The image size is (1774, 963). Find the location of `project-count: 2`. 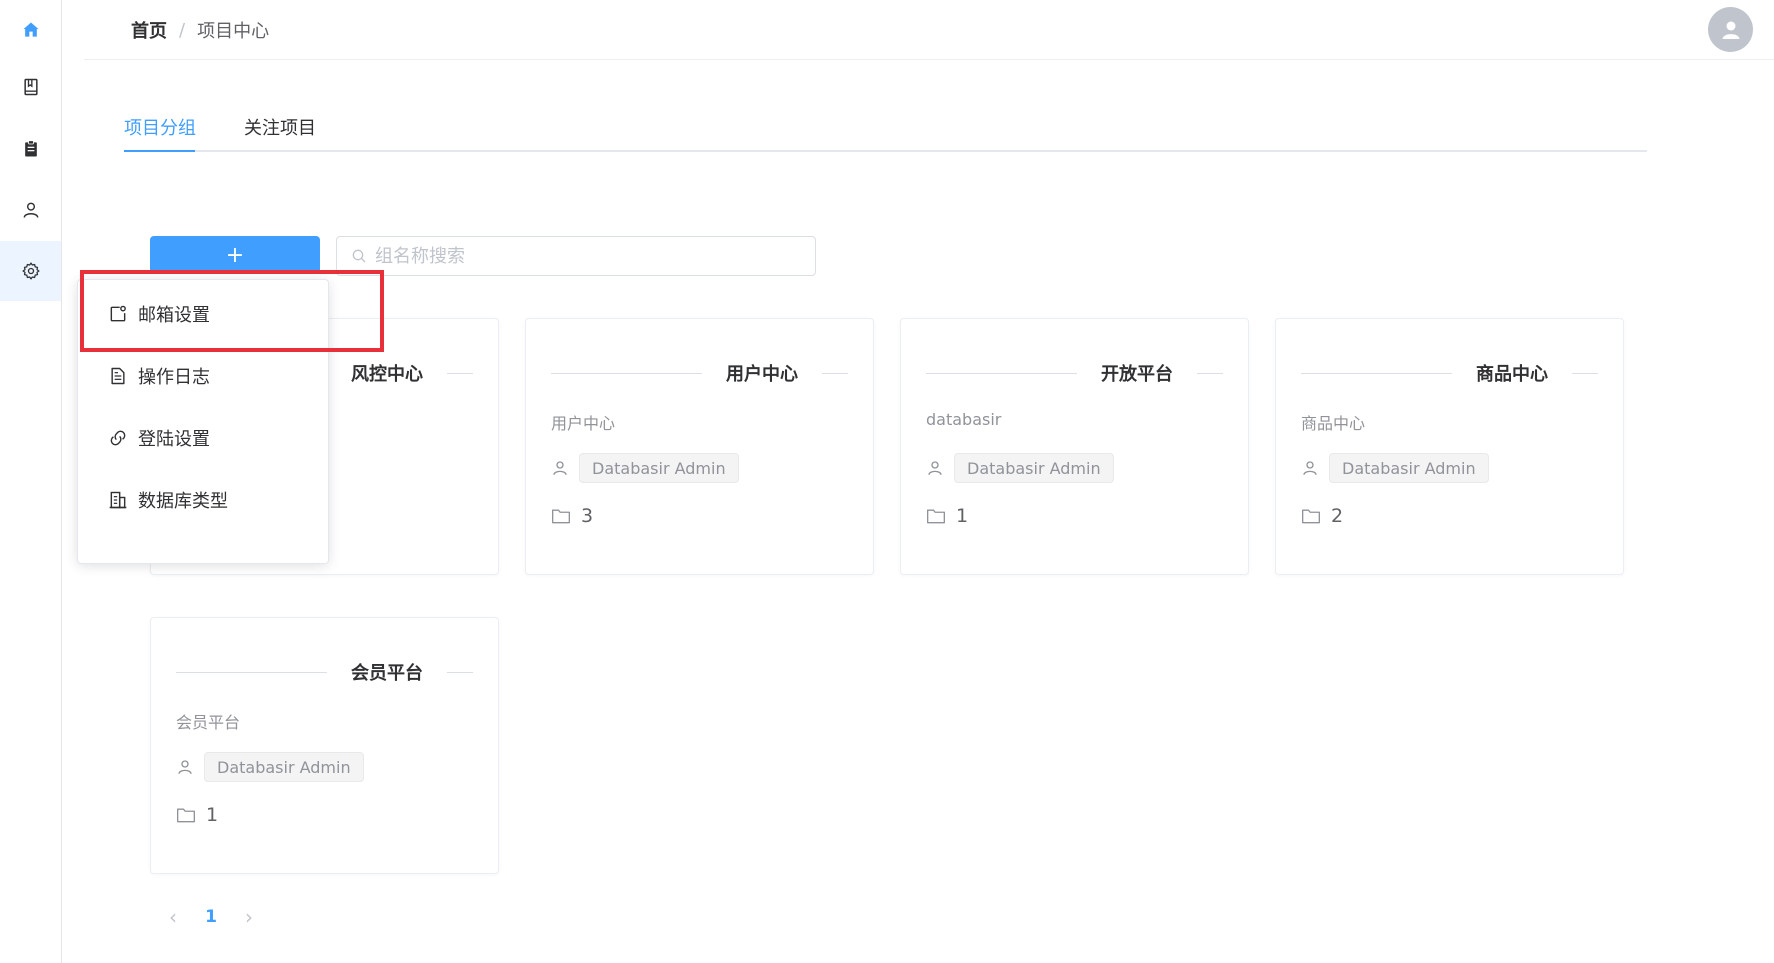

project-count: 2 is located at coordinates (1337, 516).